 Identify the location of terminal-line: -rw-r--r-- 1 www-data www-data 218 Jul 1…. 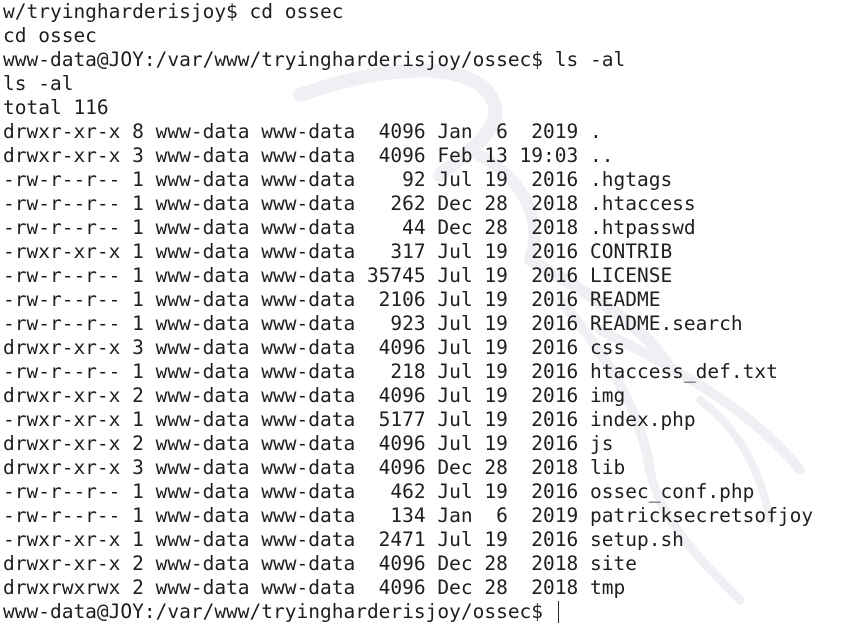
(390, 371).